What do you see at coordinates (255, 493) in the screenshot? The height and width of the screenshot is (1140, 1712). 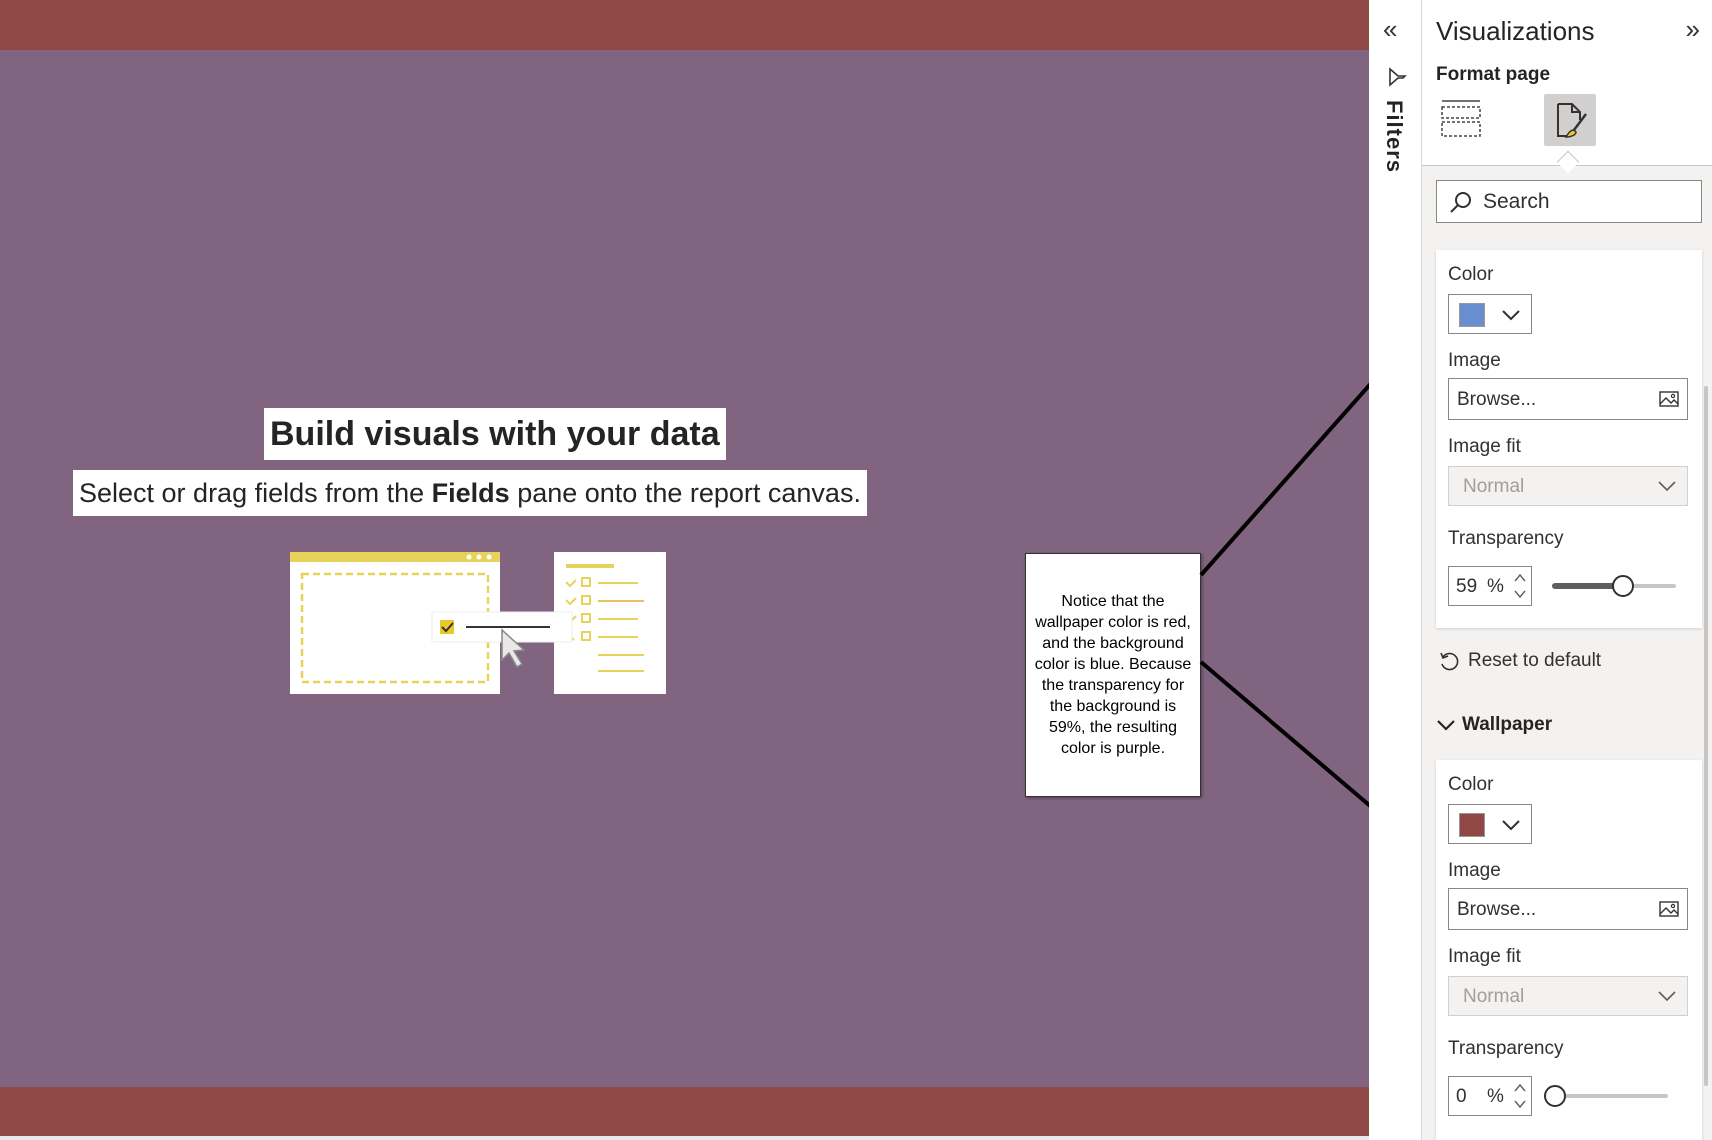 I see `subtitle-text-before: Select or drag fields from the` at bounding box center [255, 493].